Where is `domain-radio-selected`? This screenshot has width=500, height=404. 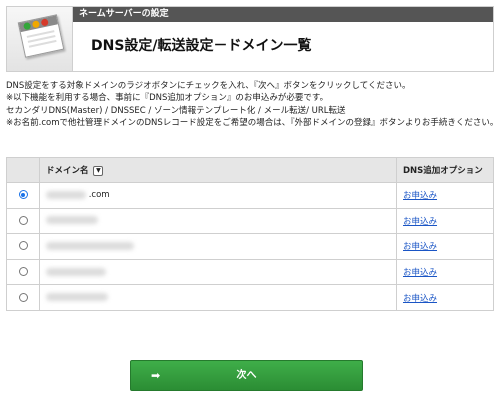
domain-radio-selected is located at coordinates (23, 195).